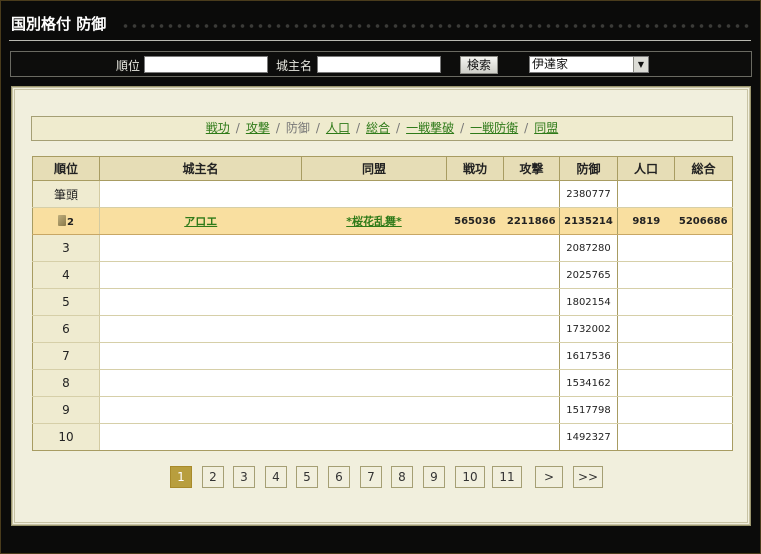  I want to click on column-header: 戦功, so click(475, 168).